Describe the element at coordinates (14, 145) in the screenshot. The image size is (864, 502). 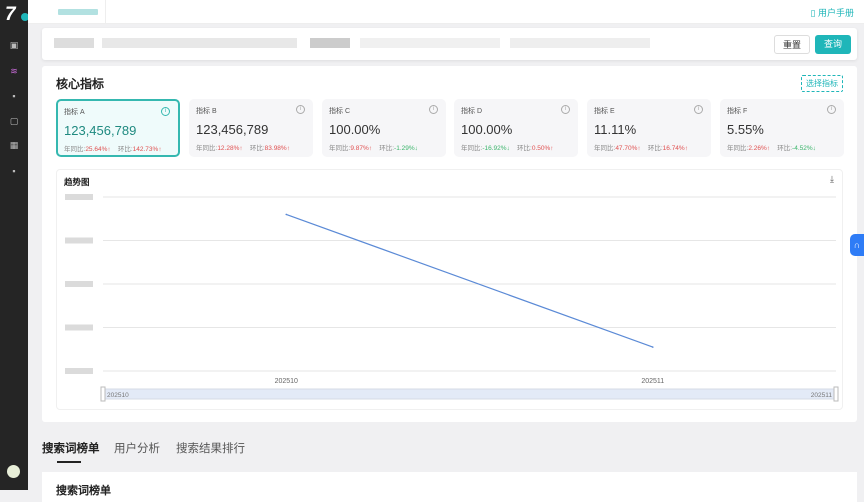
I see `grid-icon: ▦` at that location.